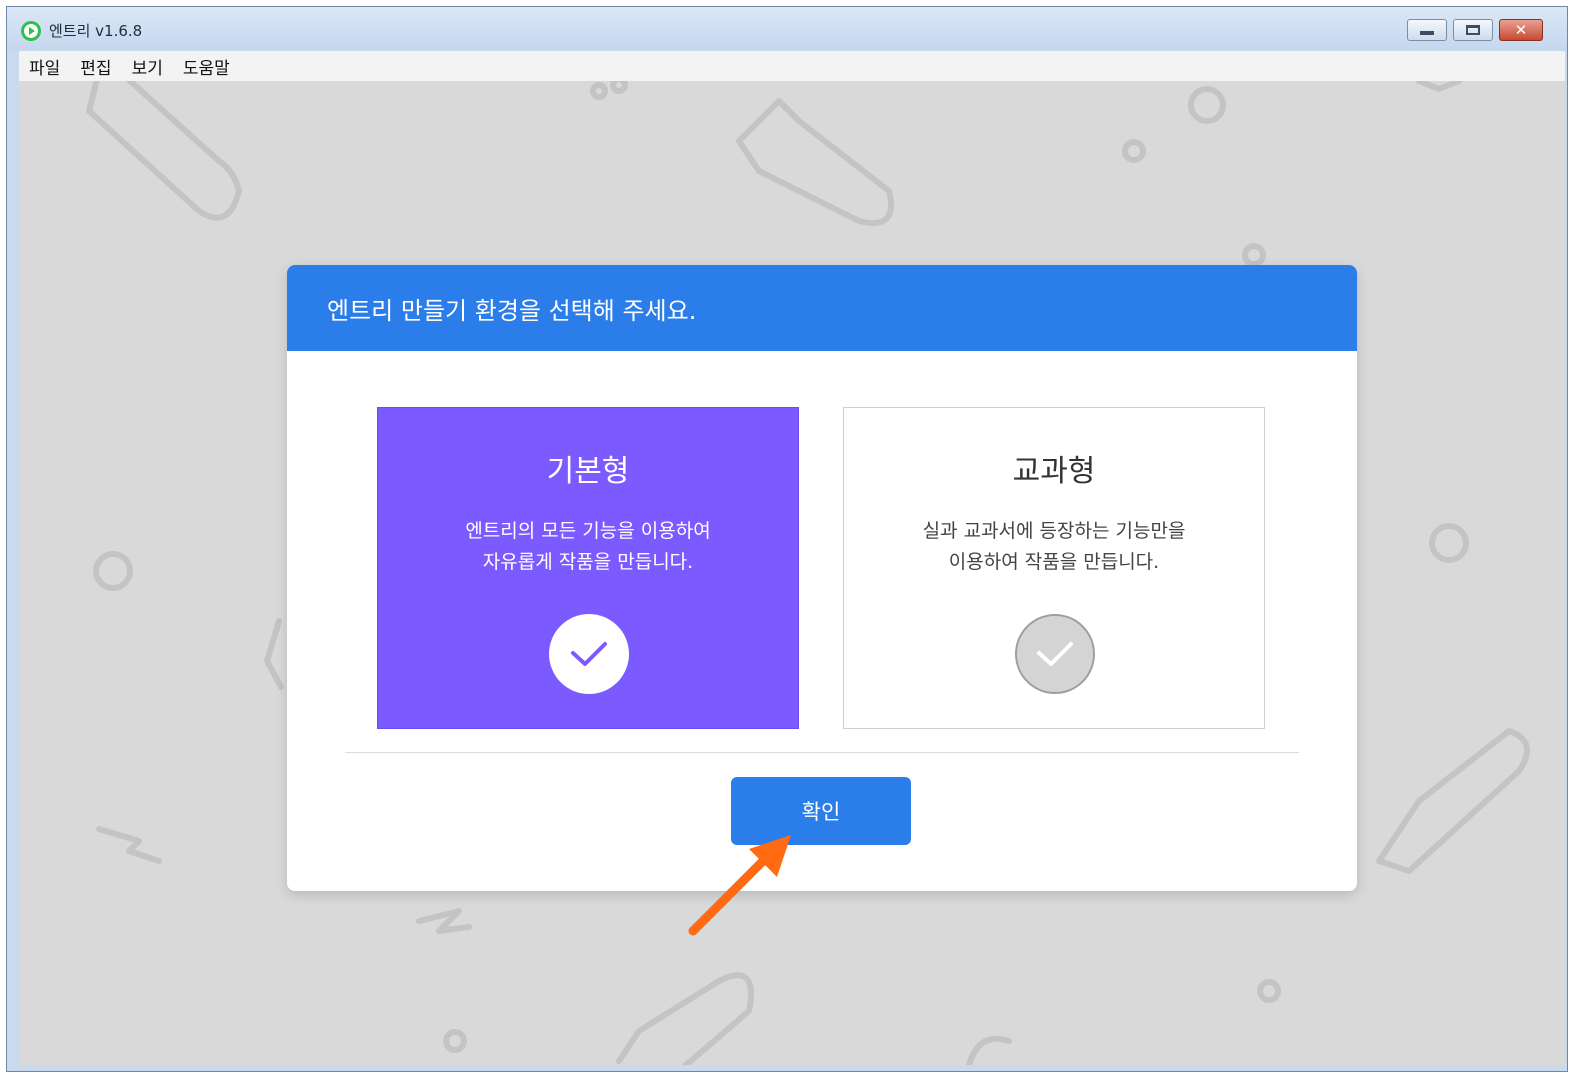 This screenshot has width=1582, height=1078. I want to click on option-basic: 기본형 엔트리의 모든 기능을 이용하여 자유롭게 작품을 만듭니다., so click(588, 568).